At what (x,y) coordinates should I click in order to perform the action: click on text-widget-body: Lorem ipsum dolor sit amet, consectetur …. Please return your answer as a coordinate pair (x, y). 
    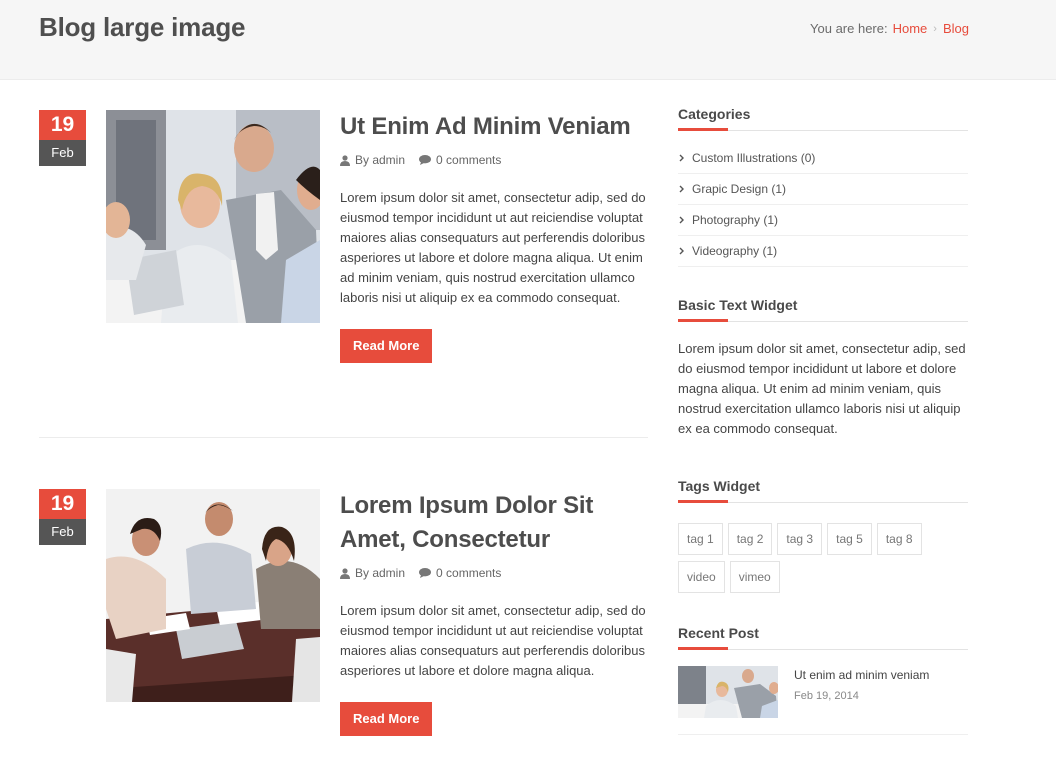
    Looking at the image, I should click on (822, 388).